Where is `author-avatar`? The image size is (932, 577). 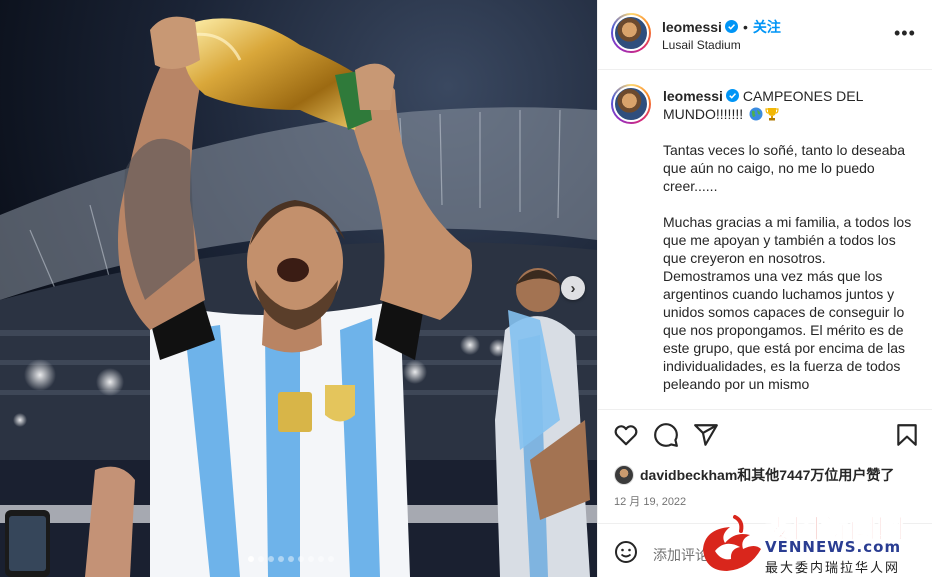
author-avatar is located at coordinates (631, 33).